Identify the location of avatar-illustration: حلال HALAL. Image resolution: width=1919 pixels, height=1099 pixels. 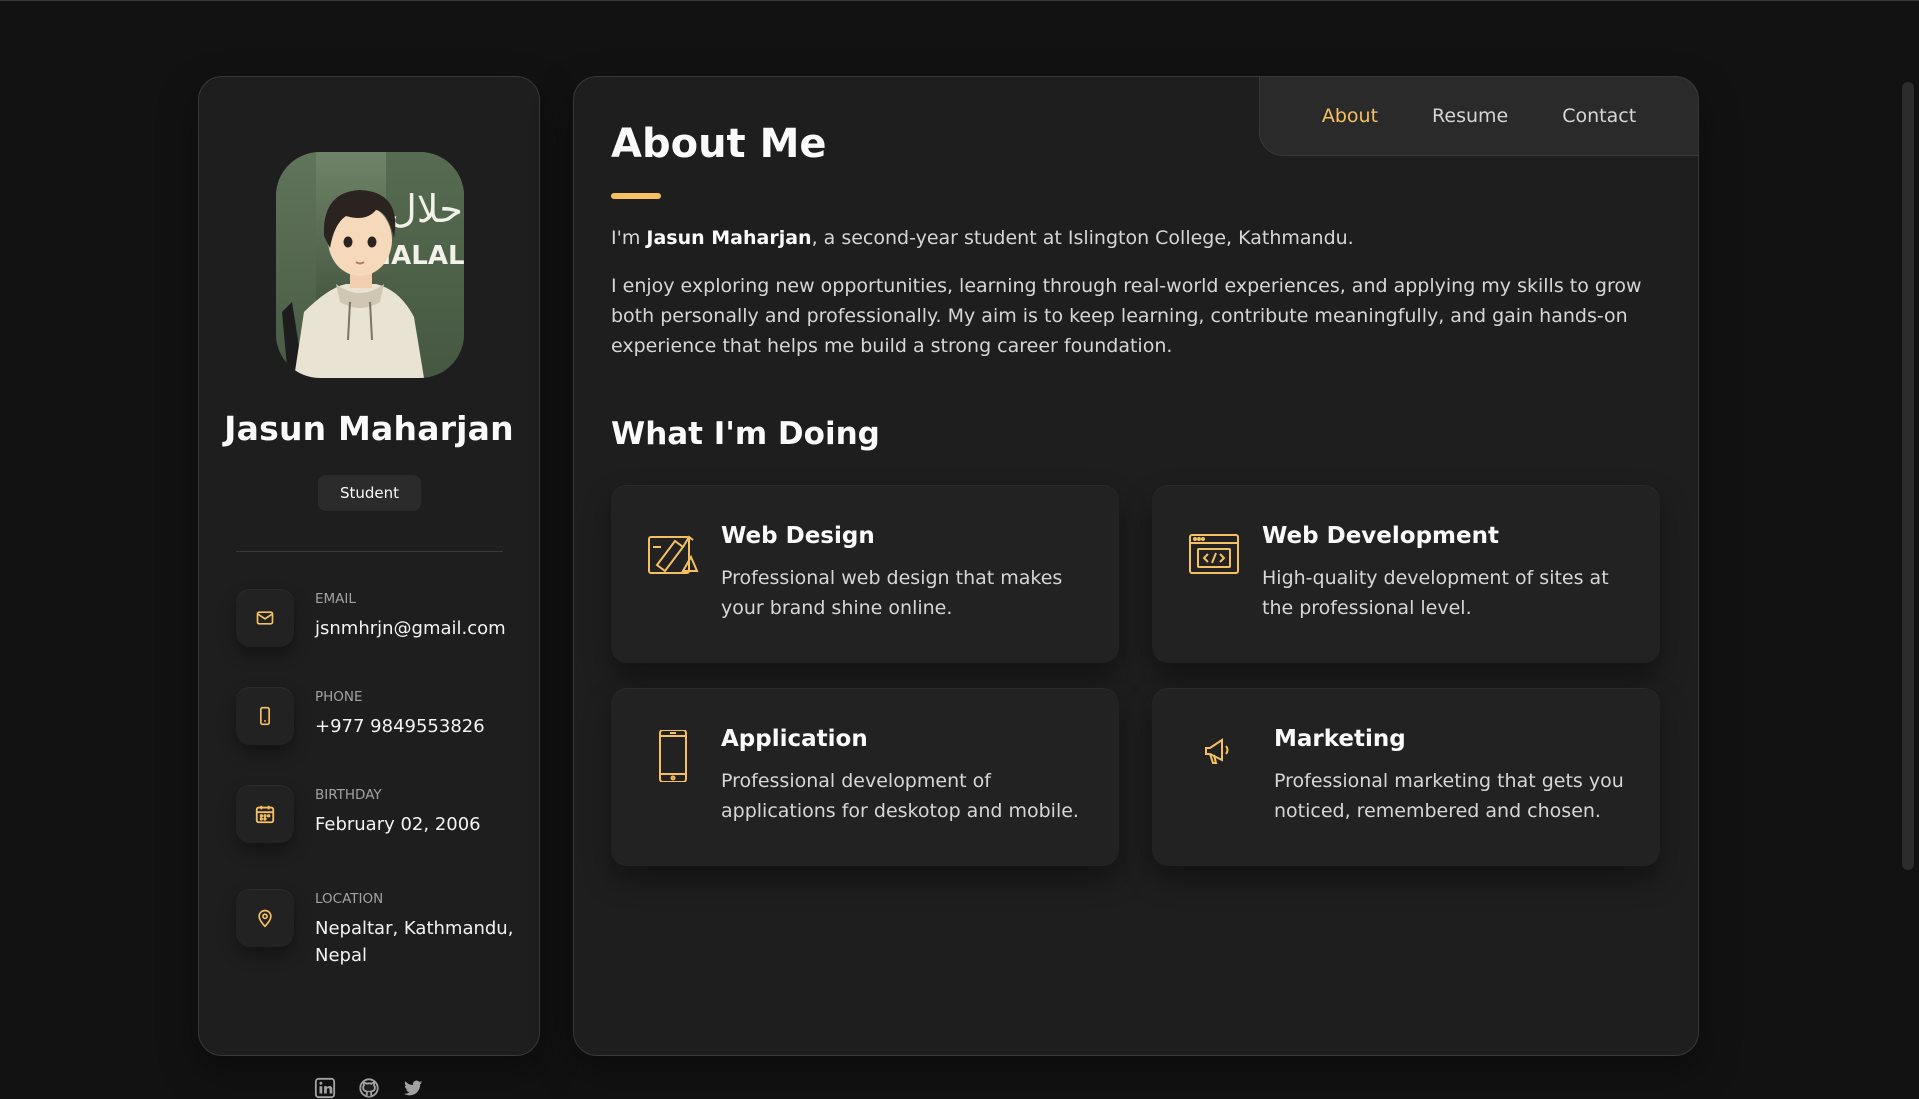
(370, 265).